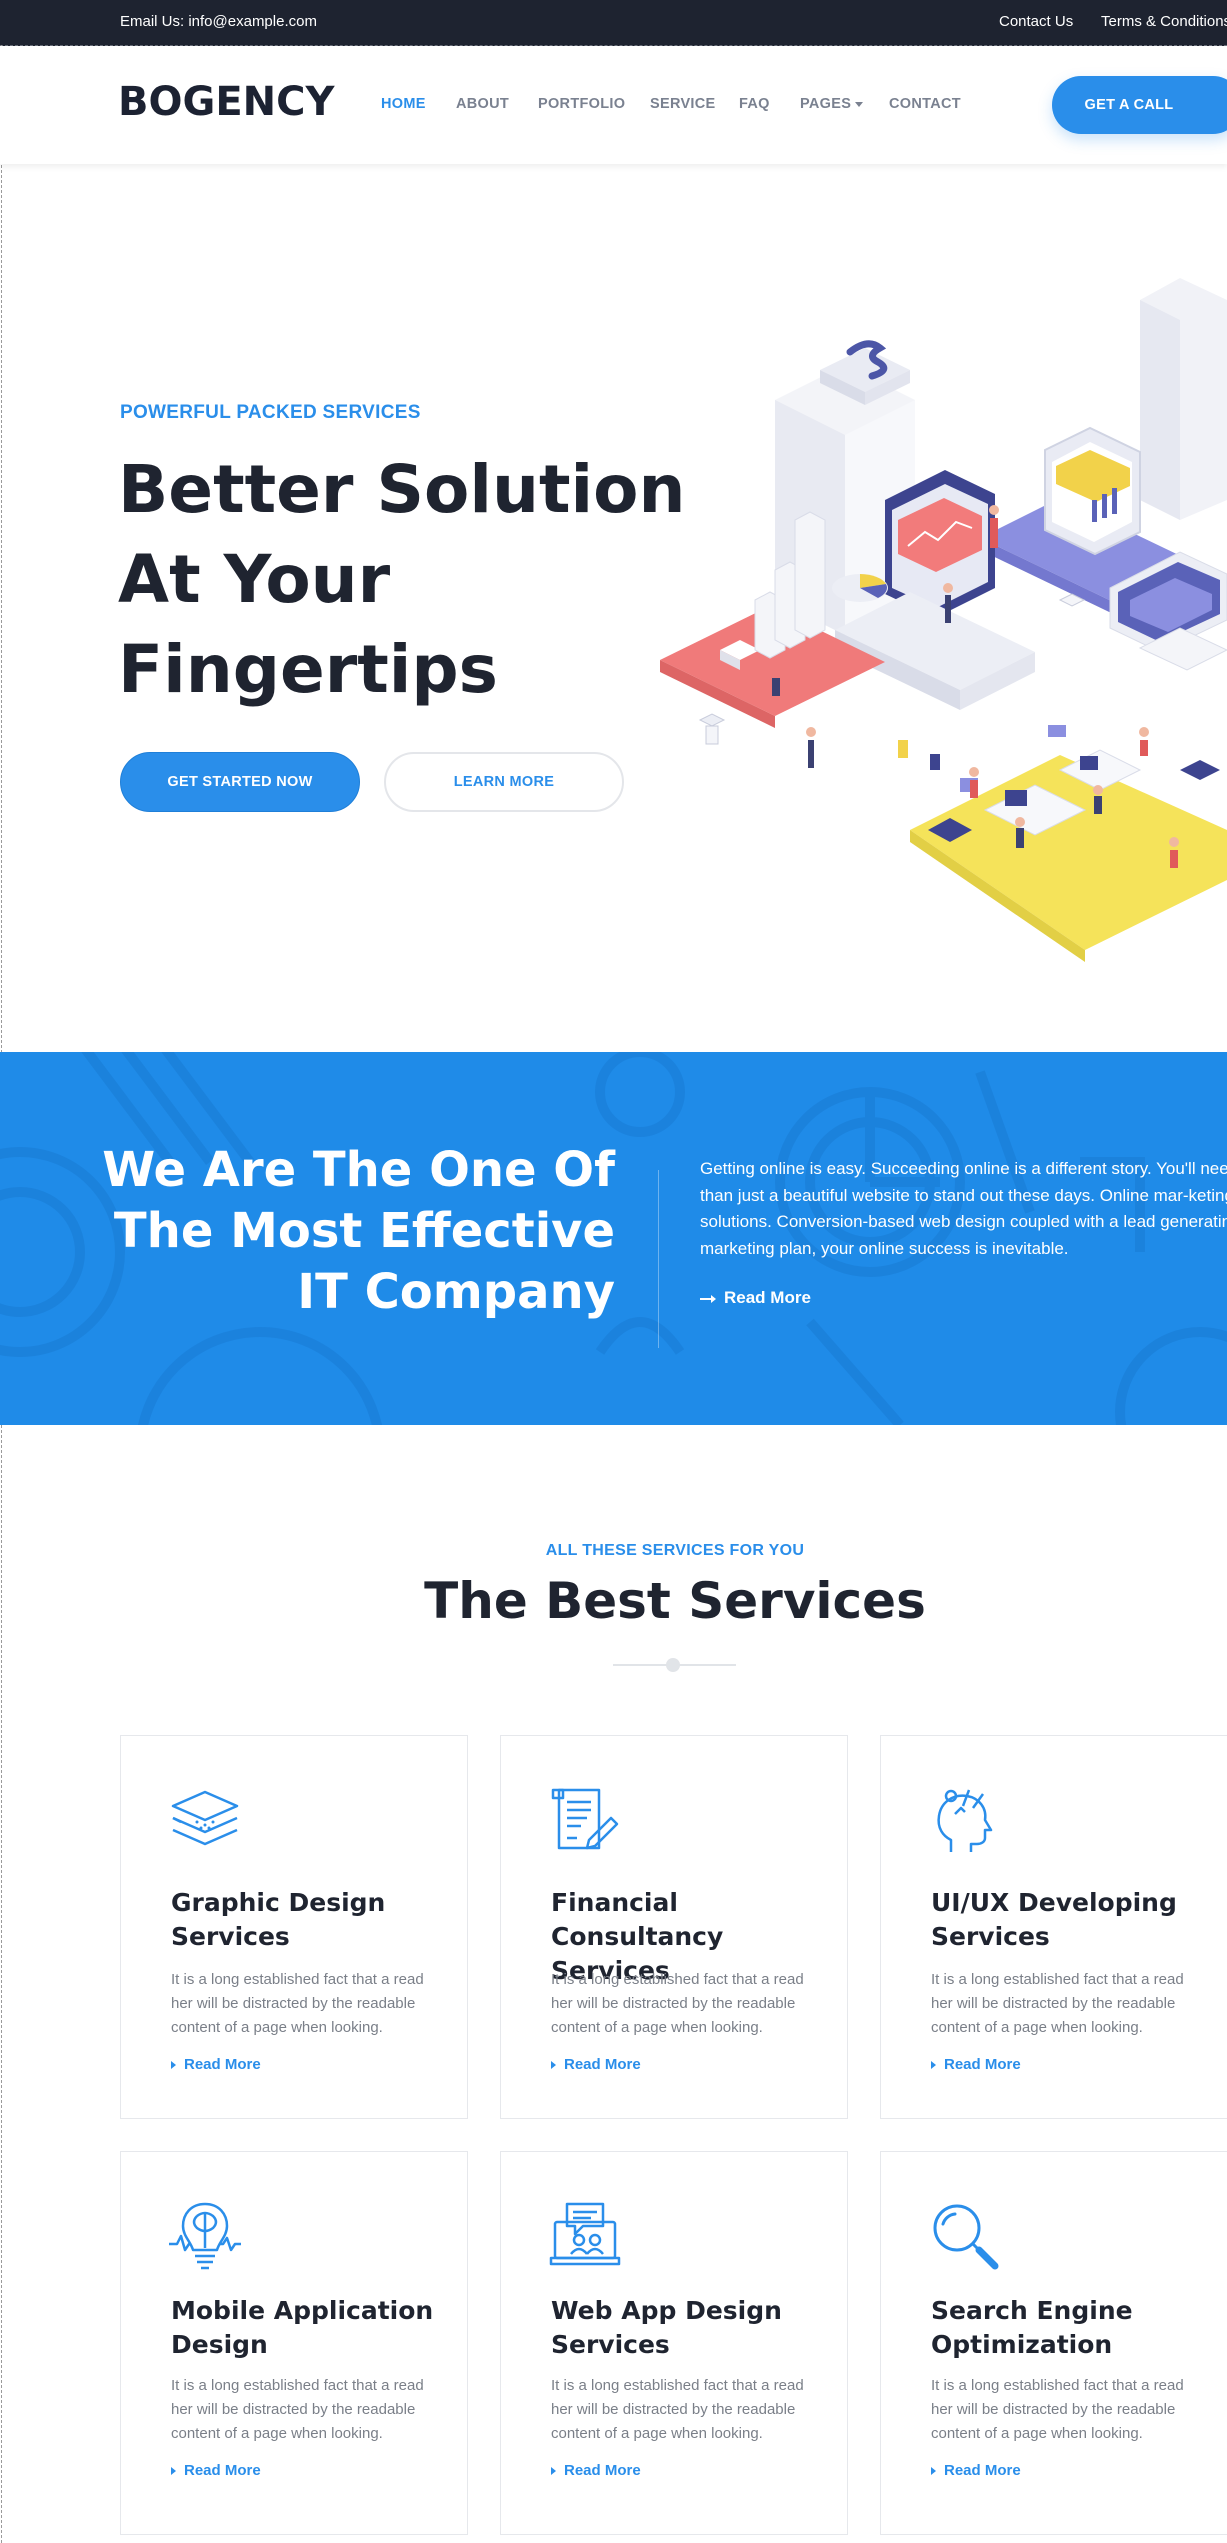  What do you see at coordinates (658, 1259) in the screenshot?
I see `band-divider` at bounding box center [658, 1259].